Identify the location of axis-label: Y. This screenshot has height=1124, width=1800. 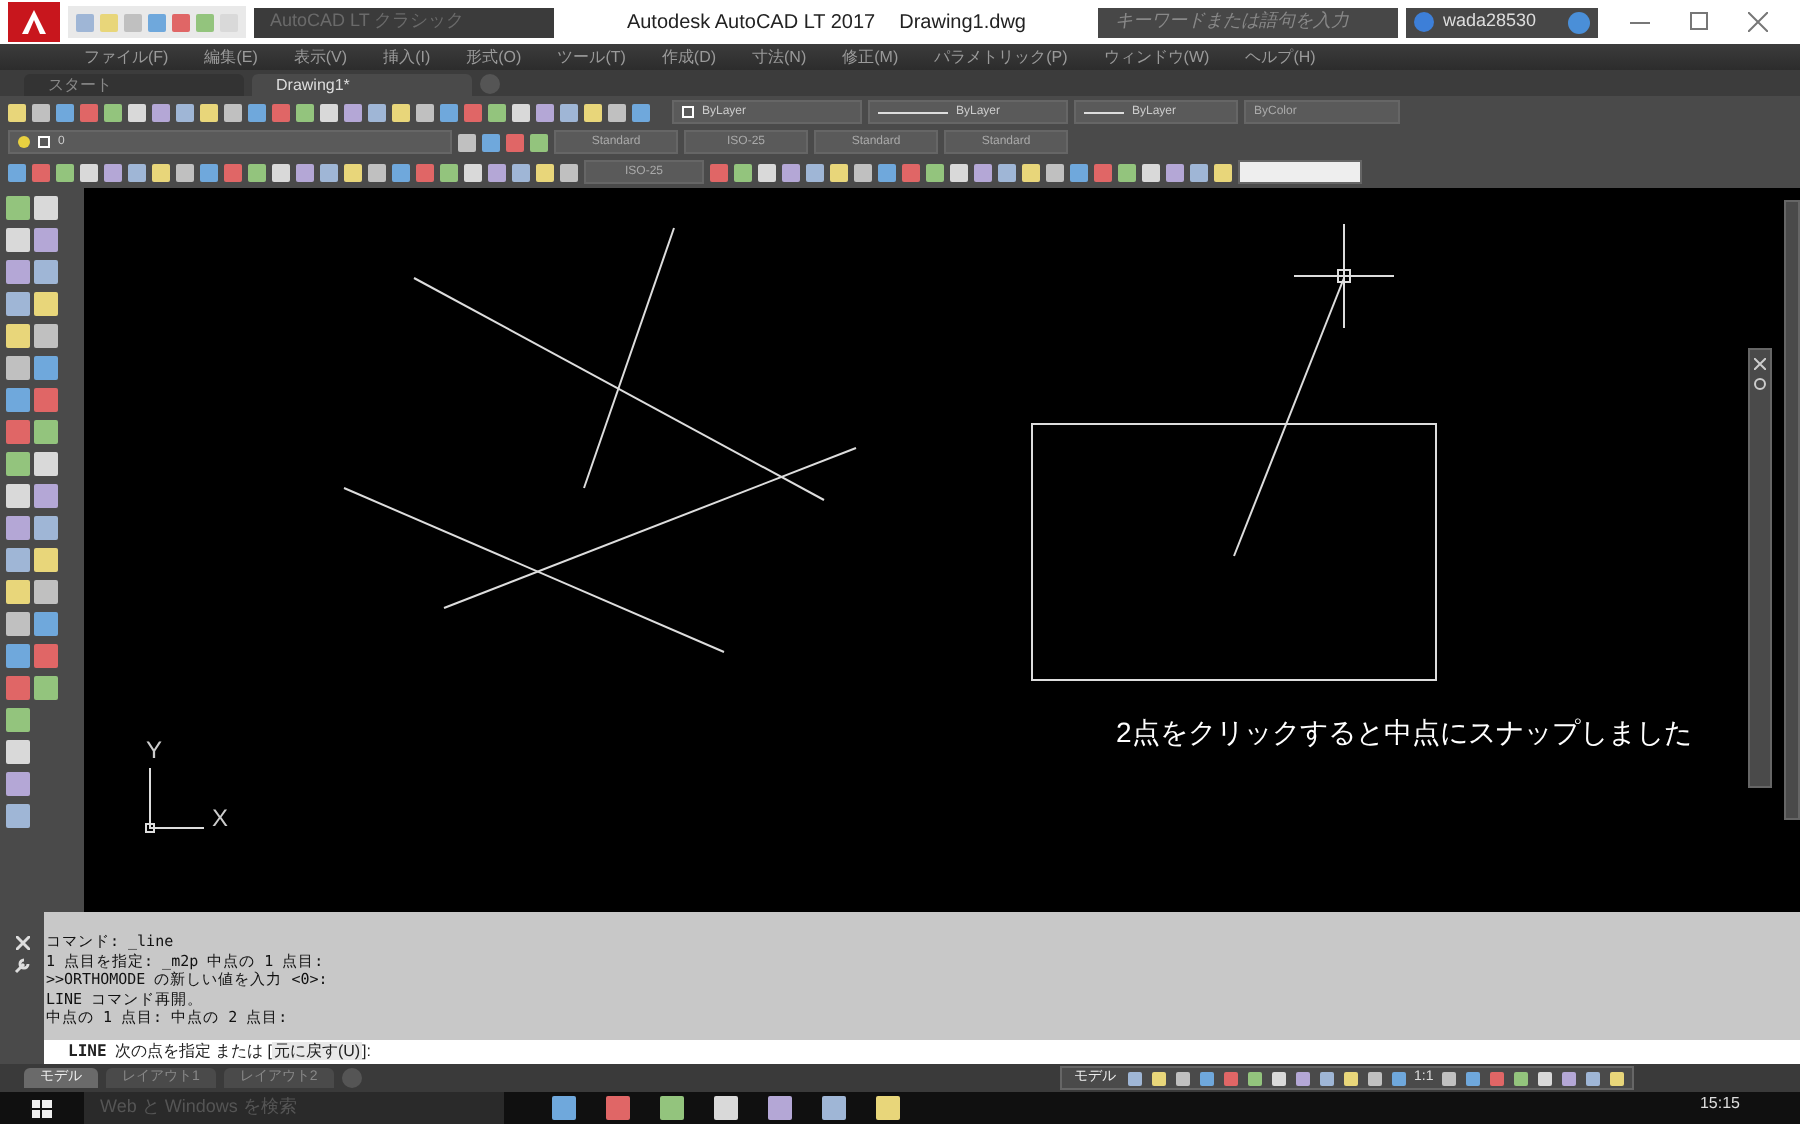
(154, 751).